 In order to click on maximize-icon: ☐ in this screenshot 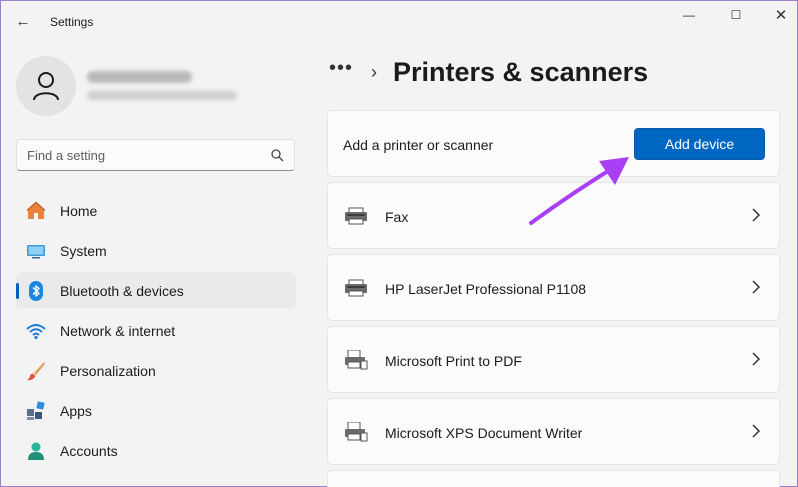, I will do `click(736, 15)`.